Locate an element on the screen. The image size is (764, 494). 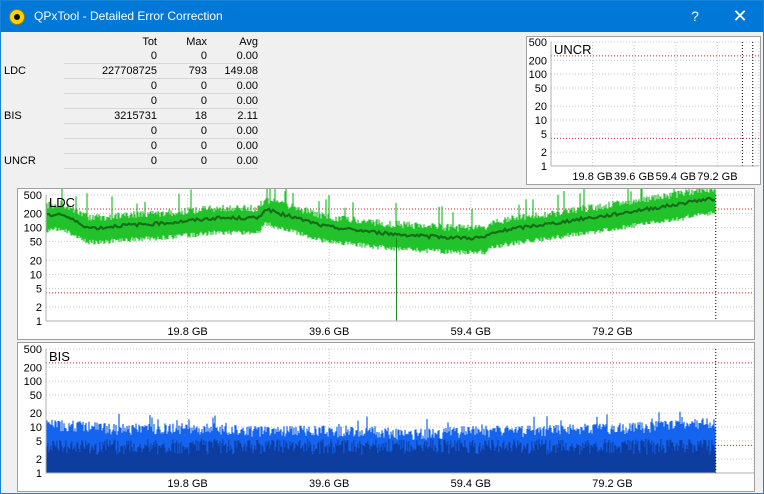
window-title: QPxTool - Detailed Error Correction is located at coordinates (128, 16).